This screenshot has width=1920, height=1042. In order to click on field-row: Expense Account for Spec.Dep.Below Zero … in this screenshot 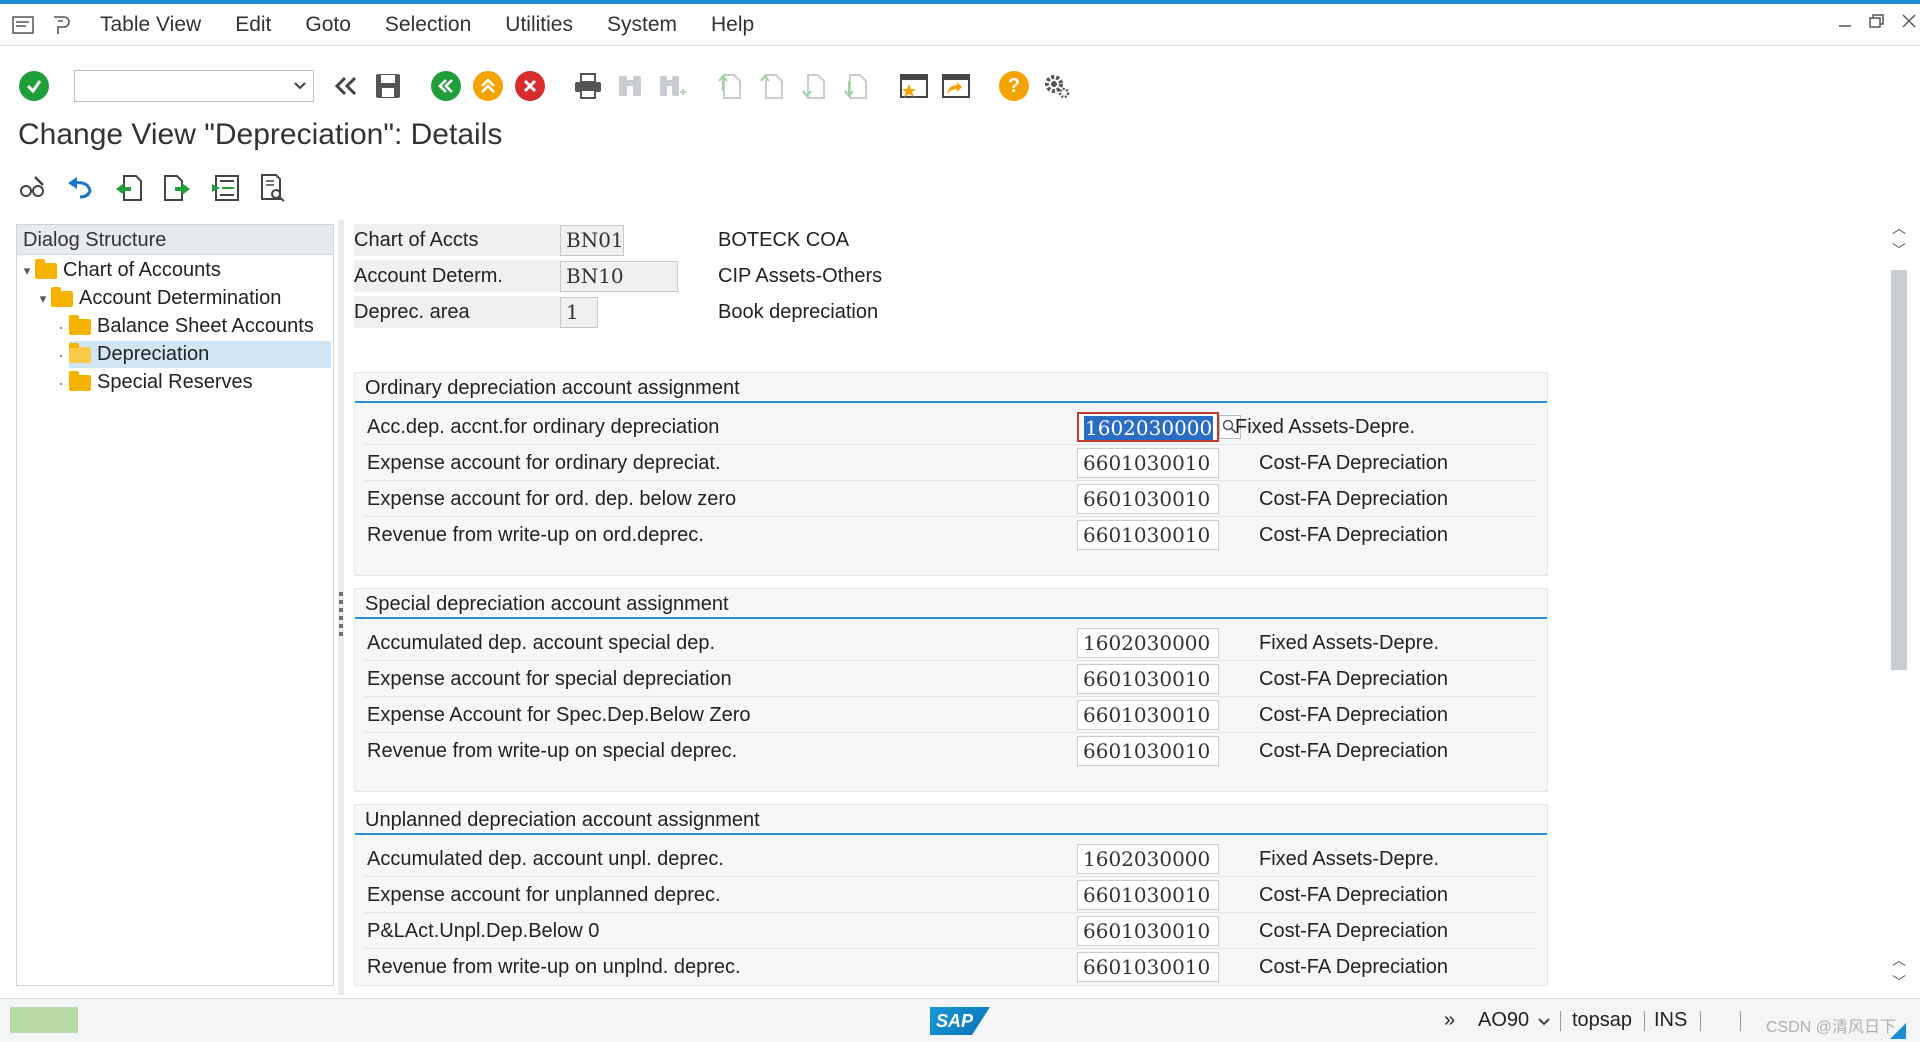, I will do `click(951, 715)`.